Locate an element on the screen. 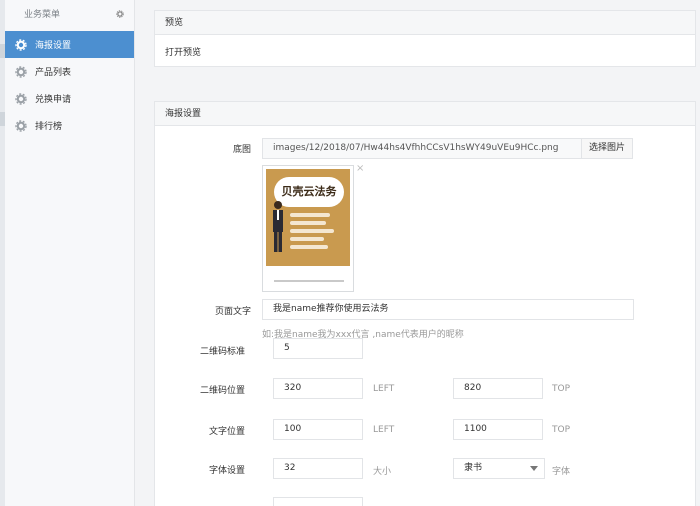  font-size-unit: 大小 is located at coordinates (382, 472).